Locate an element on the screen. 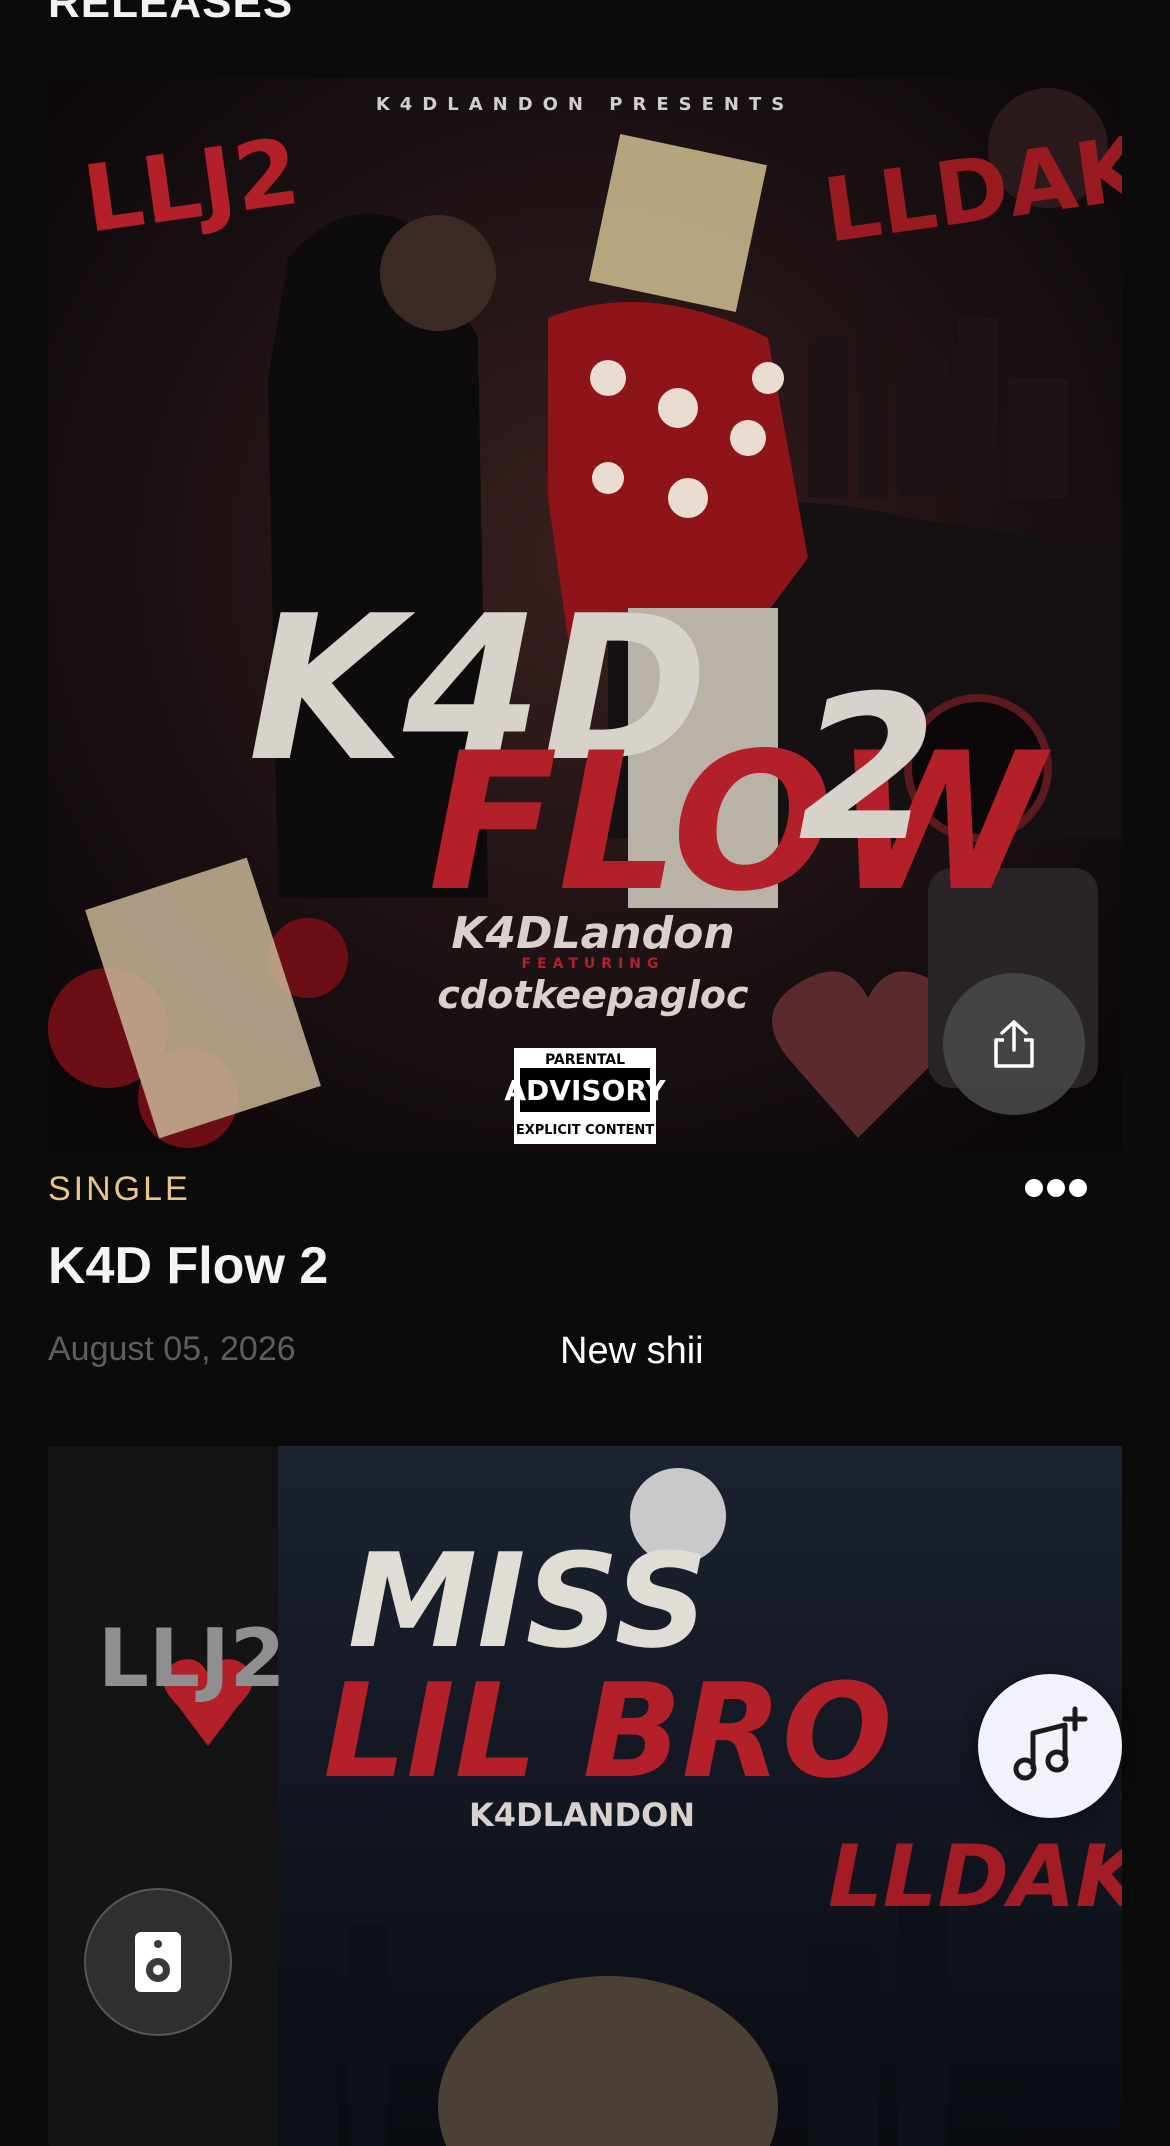 The height and width of the screenshot is (2146, 1170). release-kind: SINGLE is located at coordinates (119, 1189).